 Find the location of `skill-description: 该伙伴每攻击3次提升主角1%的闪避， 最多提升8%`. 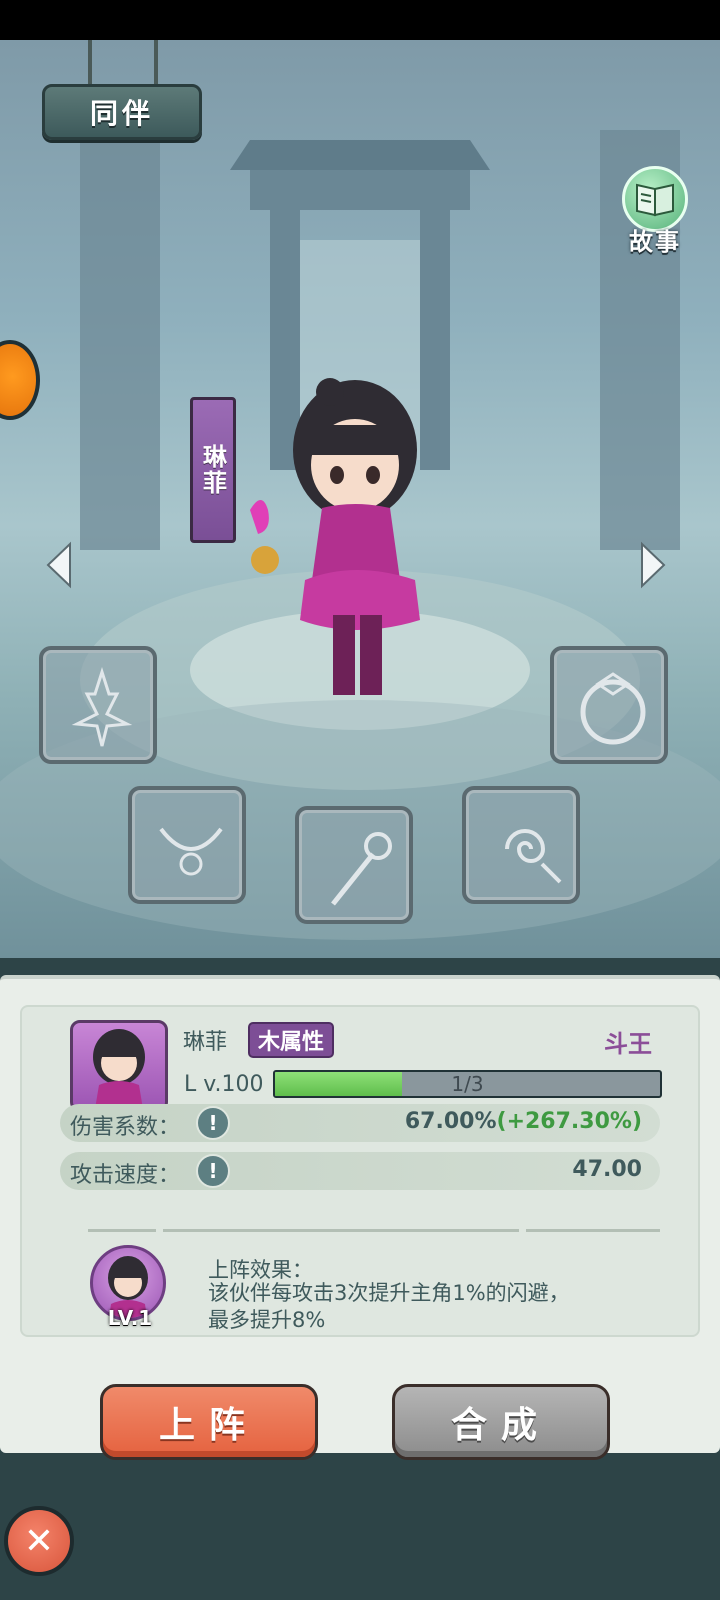

skill-description: 该伙伴每攻击3次提升主角1%的闪避， 最多提升8% is located at coordinates (423, 1307).